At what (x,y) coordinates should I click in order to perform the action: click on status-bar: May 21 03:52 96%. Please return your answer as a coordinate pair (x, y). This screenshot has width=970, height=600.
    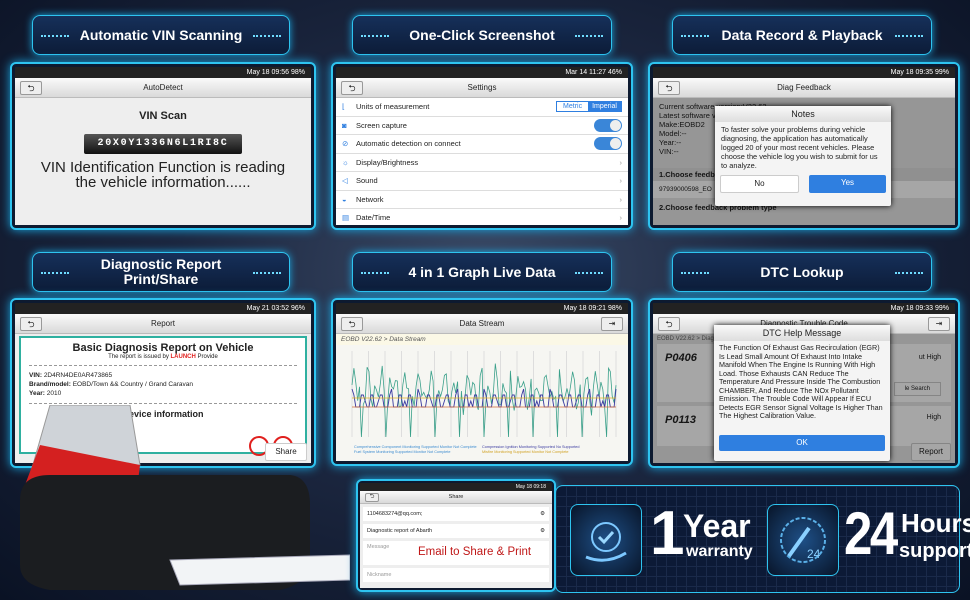
    Looking at the image, I should click on (163, 308).